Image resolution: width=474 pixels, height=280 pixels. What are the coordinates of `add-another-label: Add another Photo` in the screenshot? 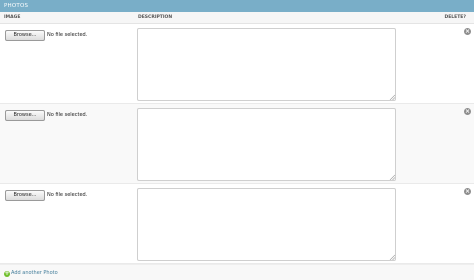 It's located at (34, 273).